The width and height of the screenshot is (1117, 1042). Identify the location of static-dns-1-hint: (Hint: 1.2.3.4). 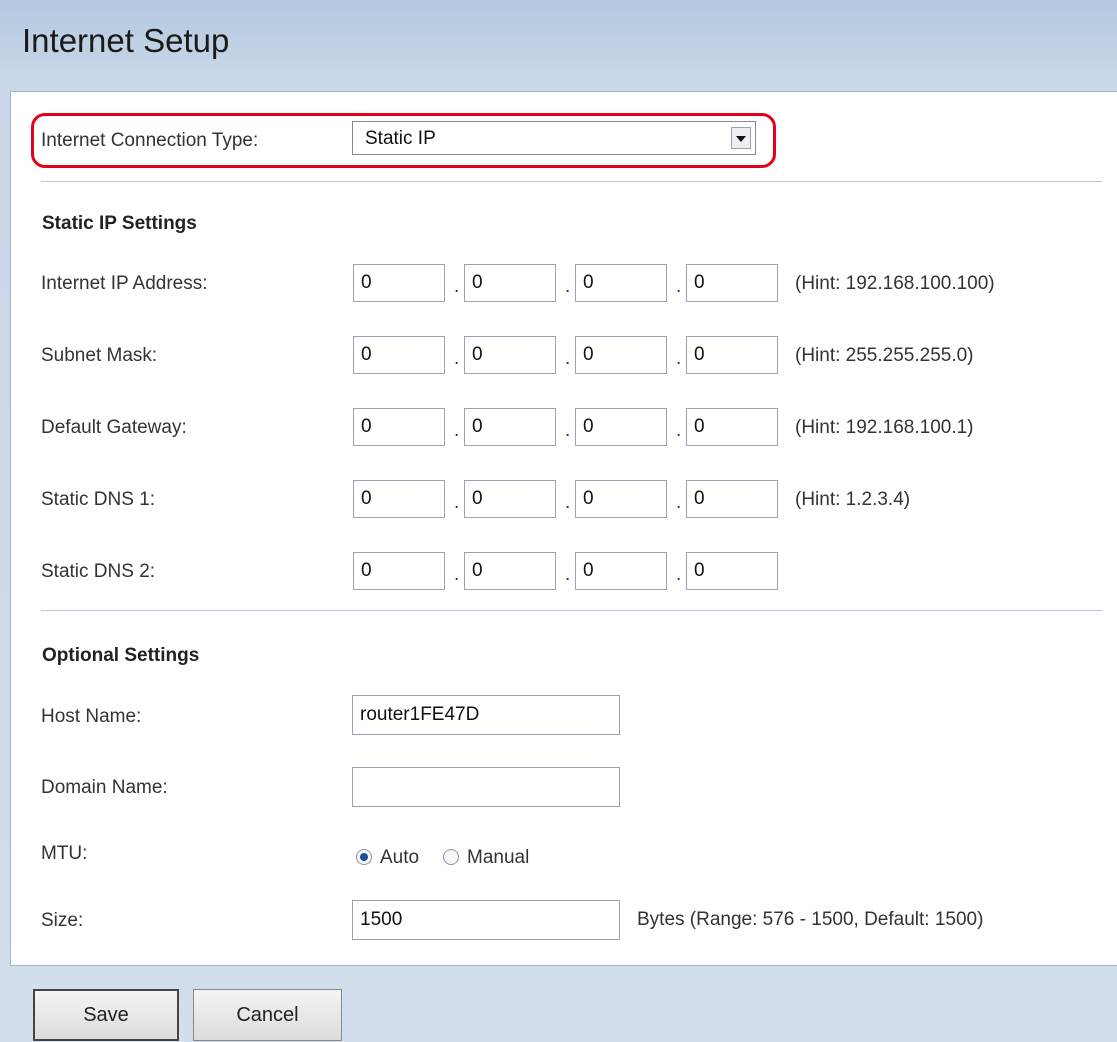
(853, 499).